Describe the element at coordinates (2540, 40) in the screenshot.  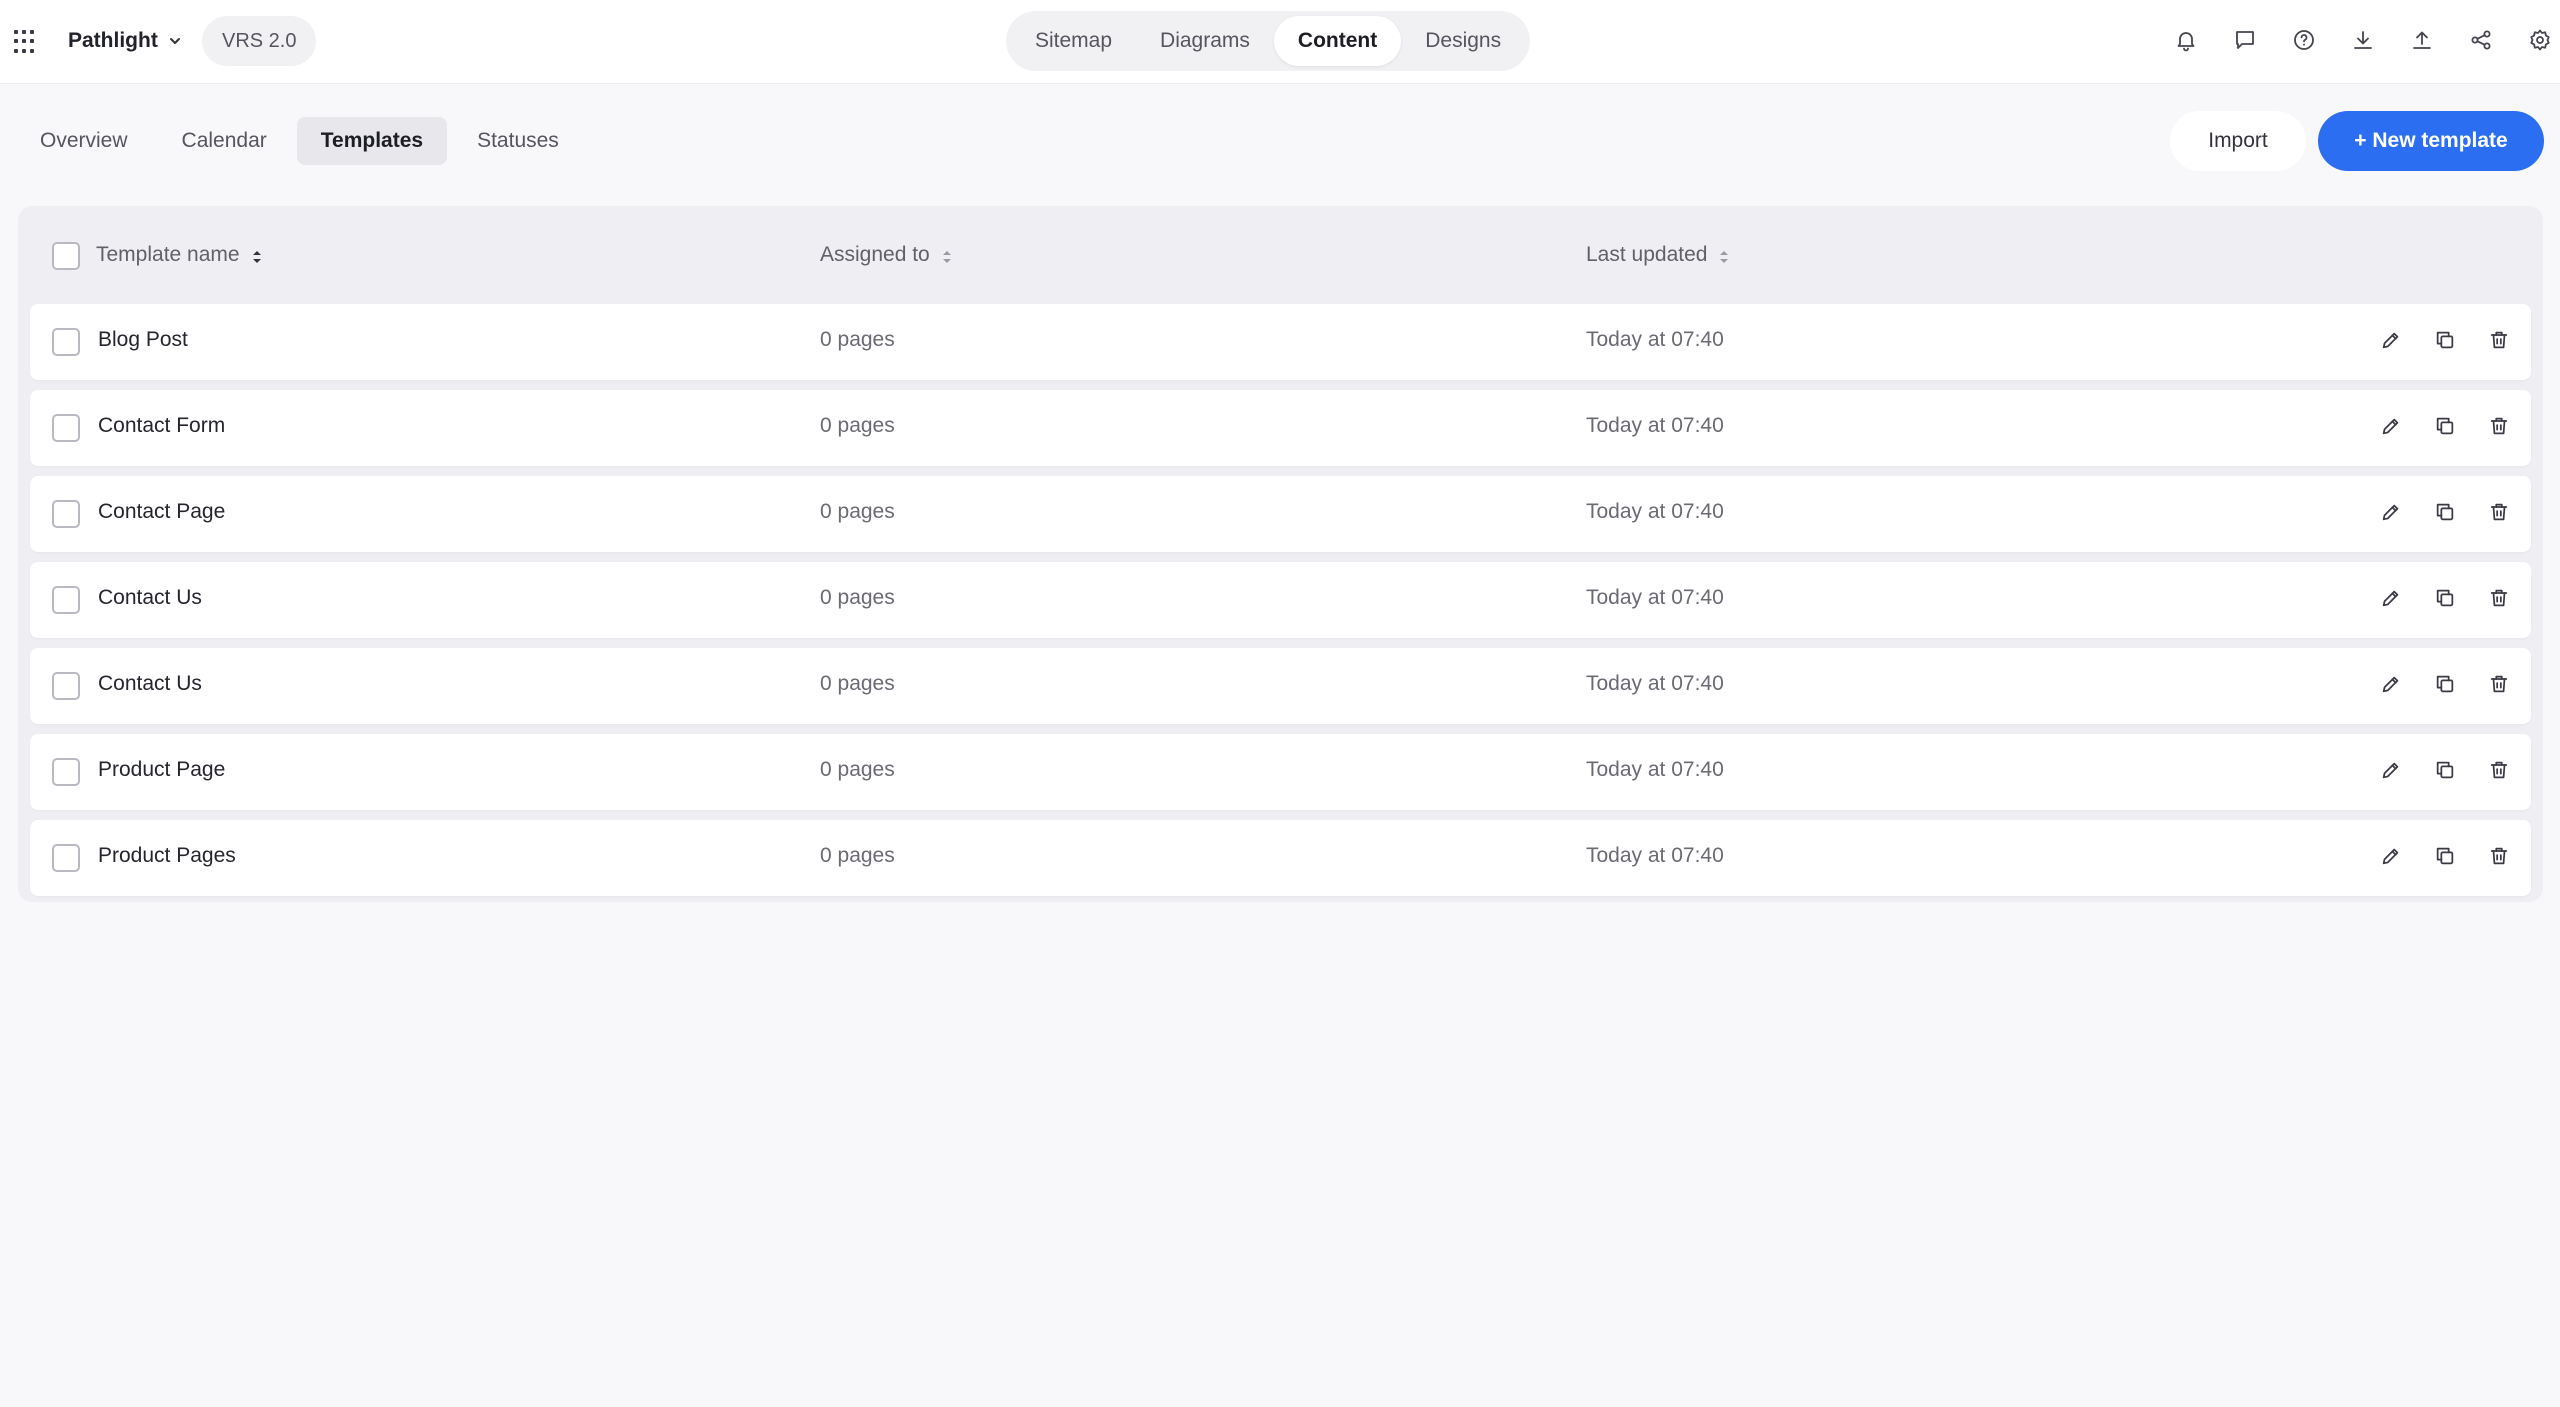
I see `gear-icon` at that location.